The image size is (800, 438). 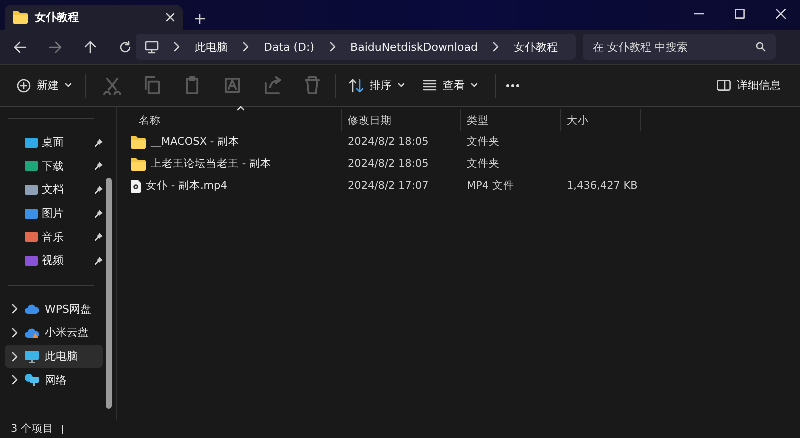 What do you see at coordinates (54, 310) in the screenshot?
I see `sidebar-item: WPS网盘` at bounding box center [54, 310].